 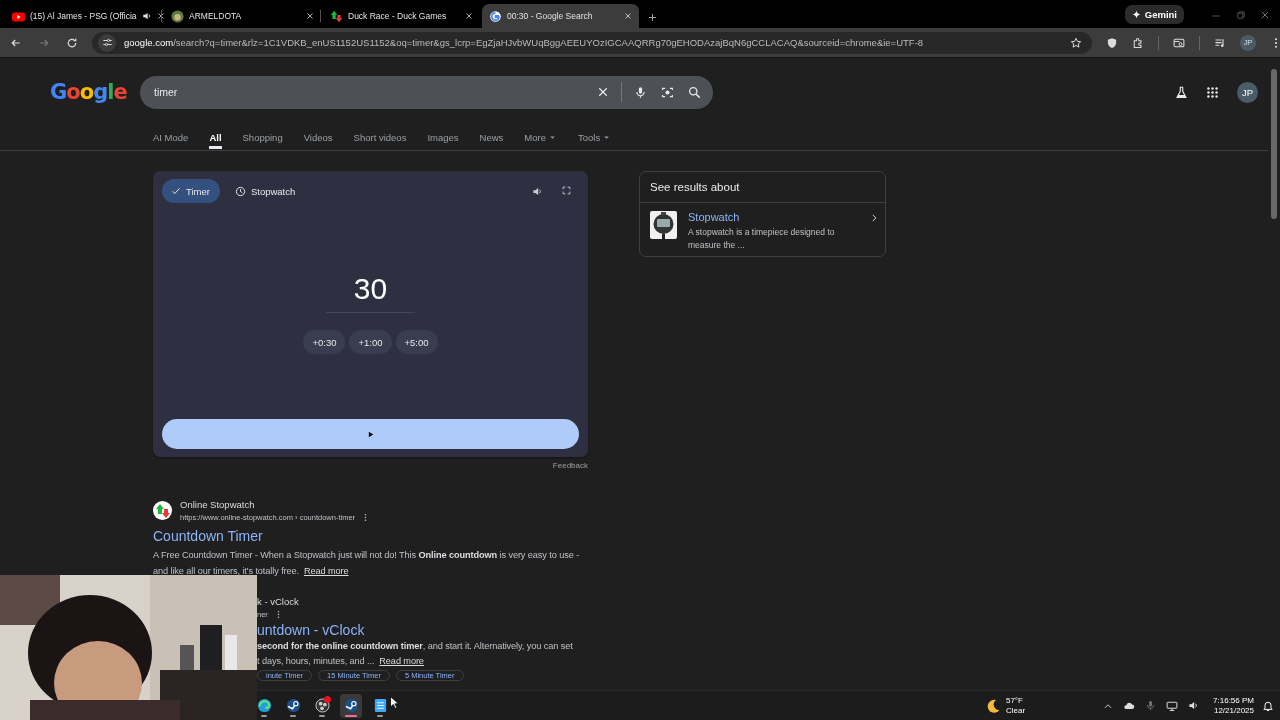 What do you see at coordinates (191, 191) in the screenshot?
I see `mode-tab: Timer` at bounding box center [191, 191].